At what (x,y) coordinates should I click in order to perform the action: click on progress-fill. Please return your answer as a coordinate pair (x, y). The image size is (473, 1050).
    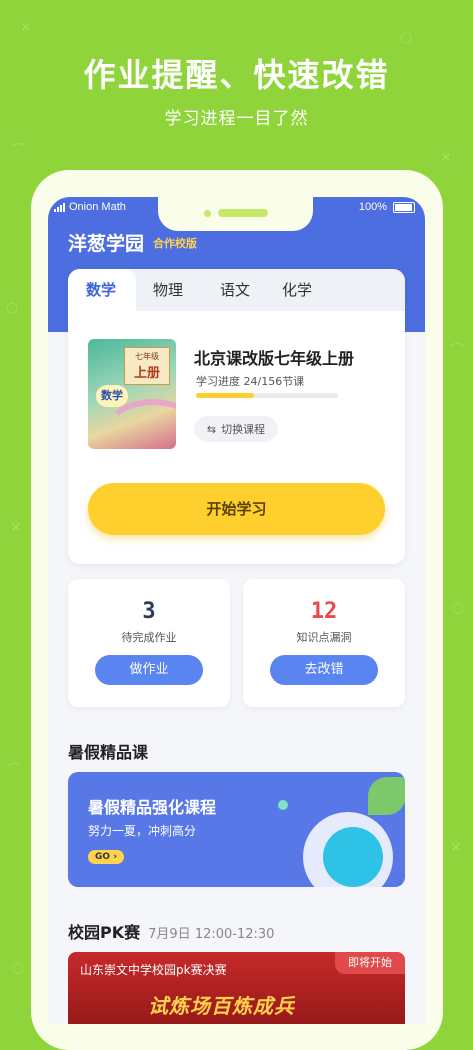
    Looking at the image, I should click on (225, 395).